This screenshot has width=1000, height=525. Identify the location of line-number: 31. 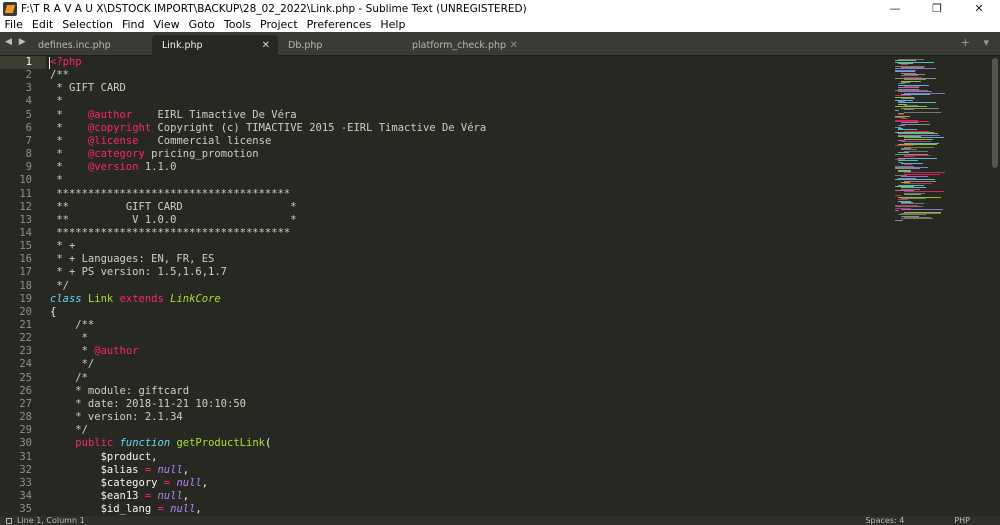
(25, 456).